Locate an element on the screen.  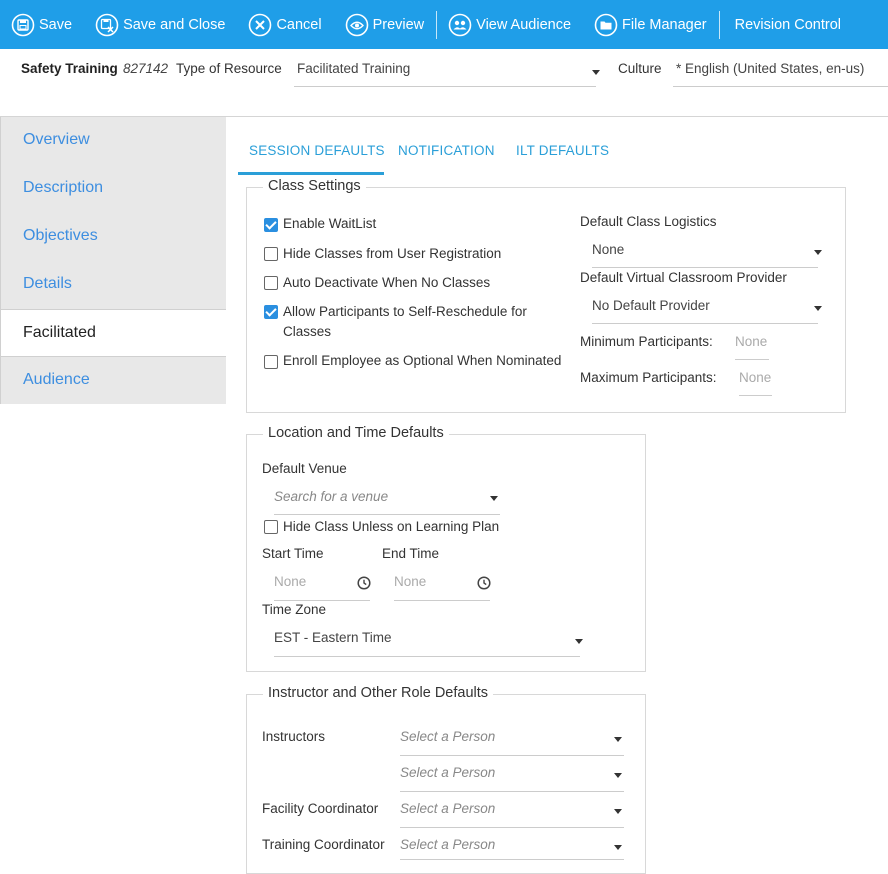
facility-coordinator-label: Facility Coordinator is located at coordinates (320, 808).